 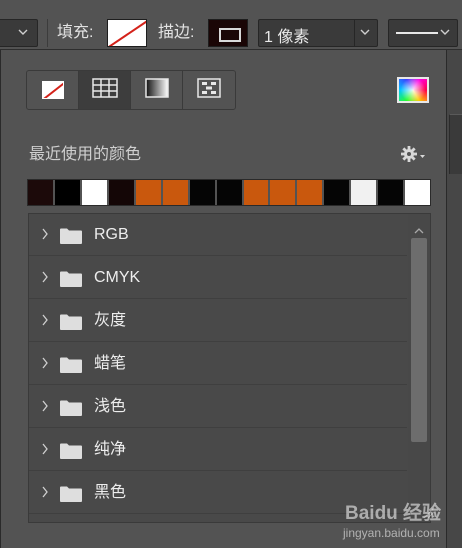 I want to click on swatch-group-pure: 纯净, so click(x=218, y=450).